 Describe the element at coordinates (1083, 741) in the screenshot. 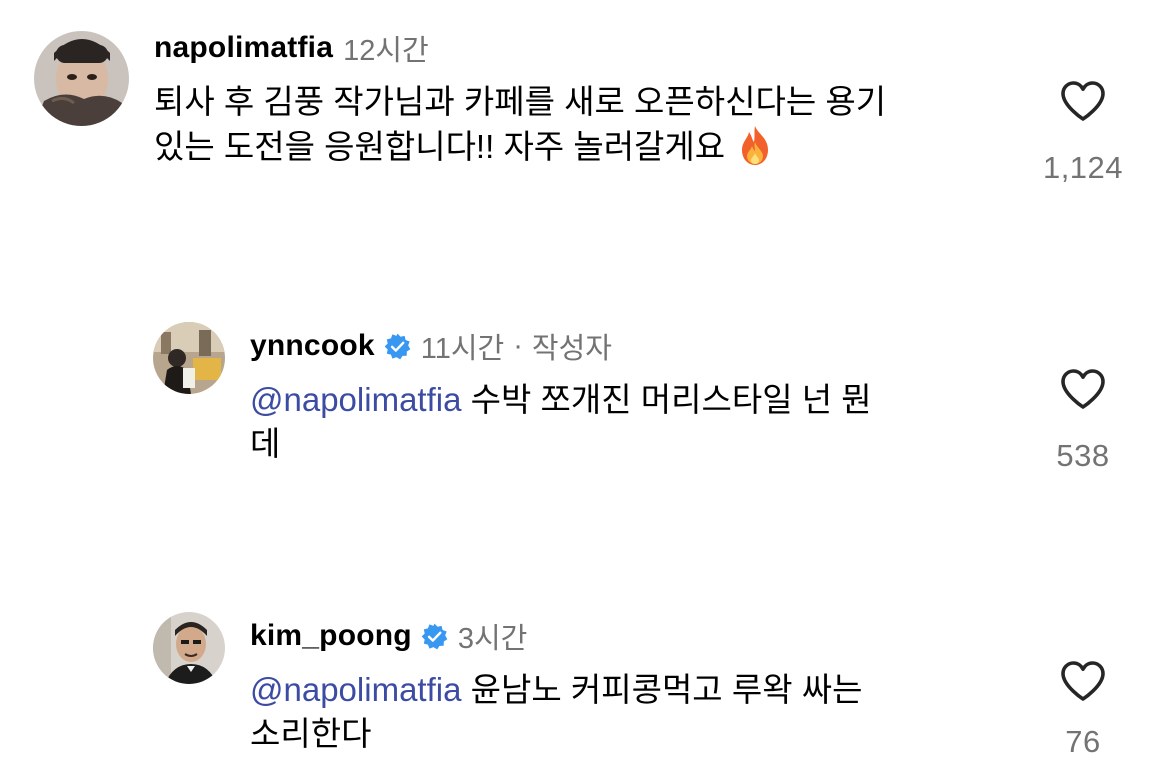

I see `like-count: 76` at that location.